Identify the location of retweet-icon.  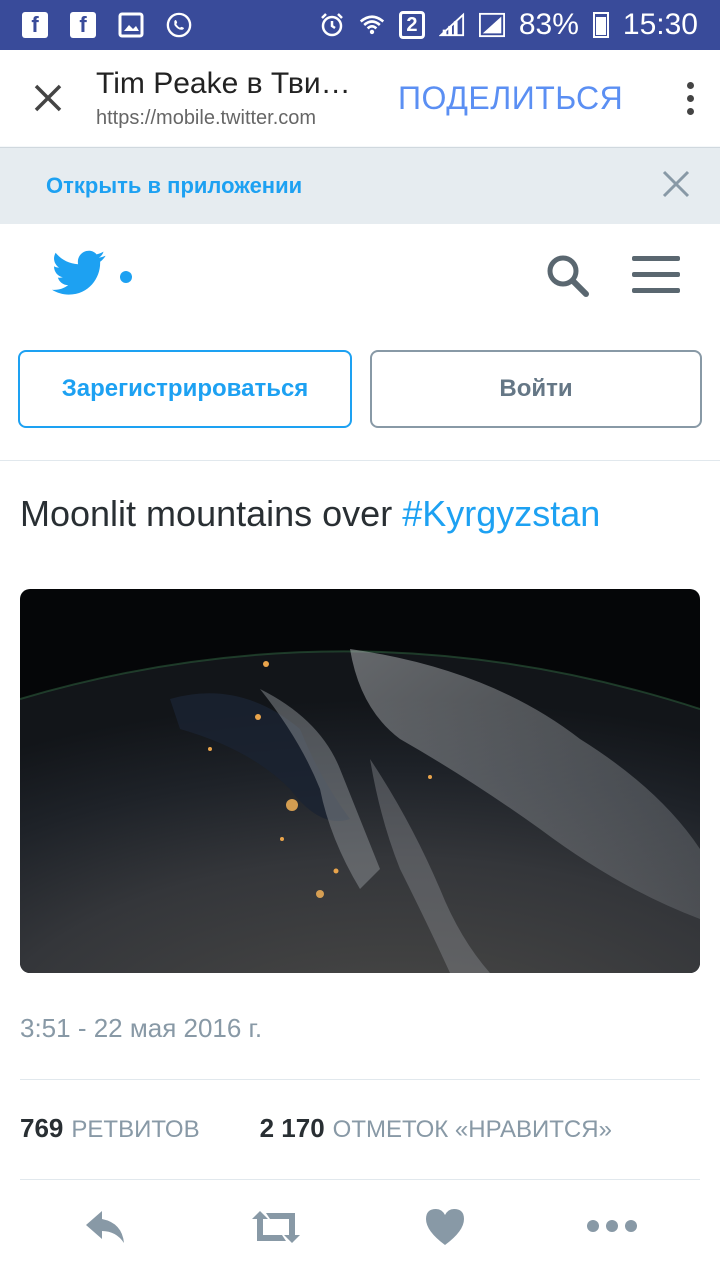
(276, 1229).